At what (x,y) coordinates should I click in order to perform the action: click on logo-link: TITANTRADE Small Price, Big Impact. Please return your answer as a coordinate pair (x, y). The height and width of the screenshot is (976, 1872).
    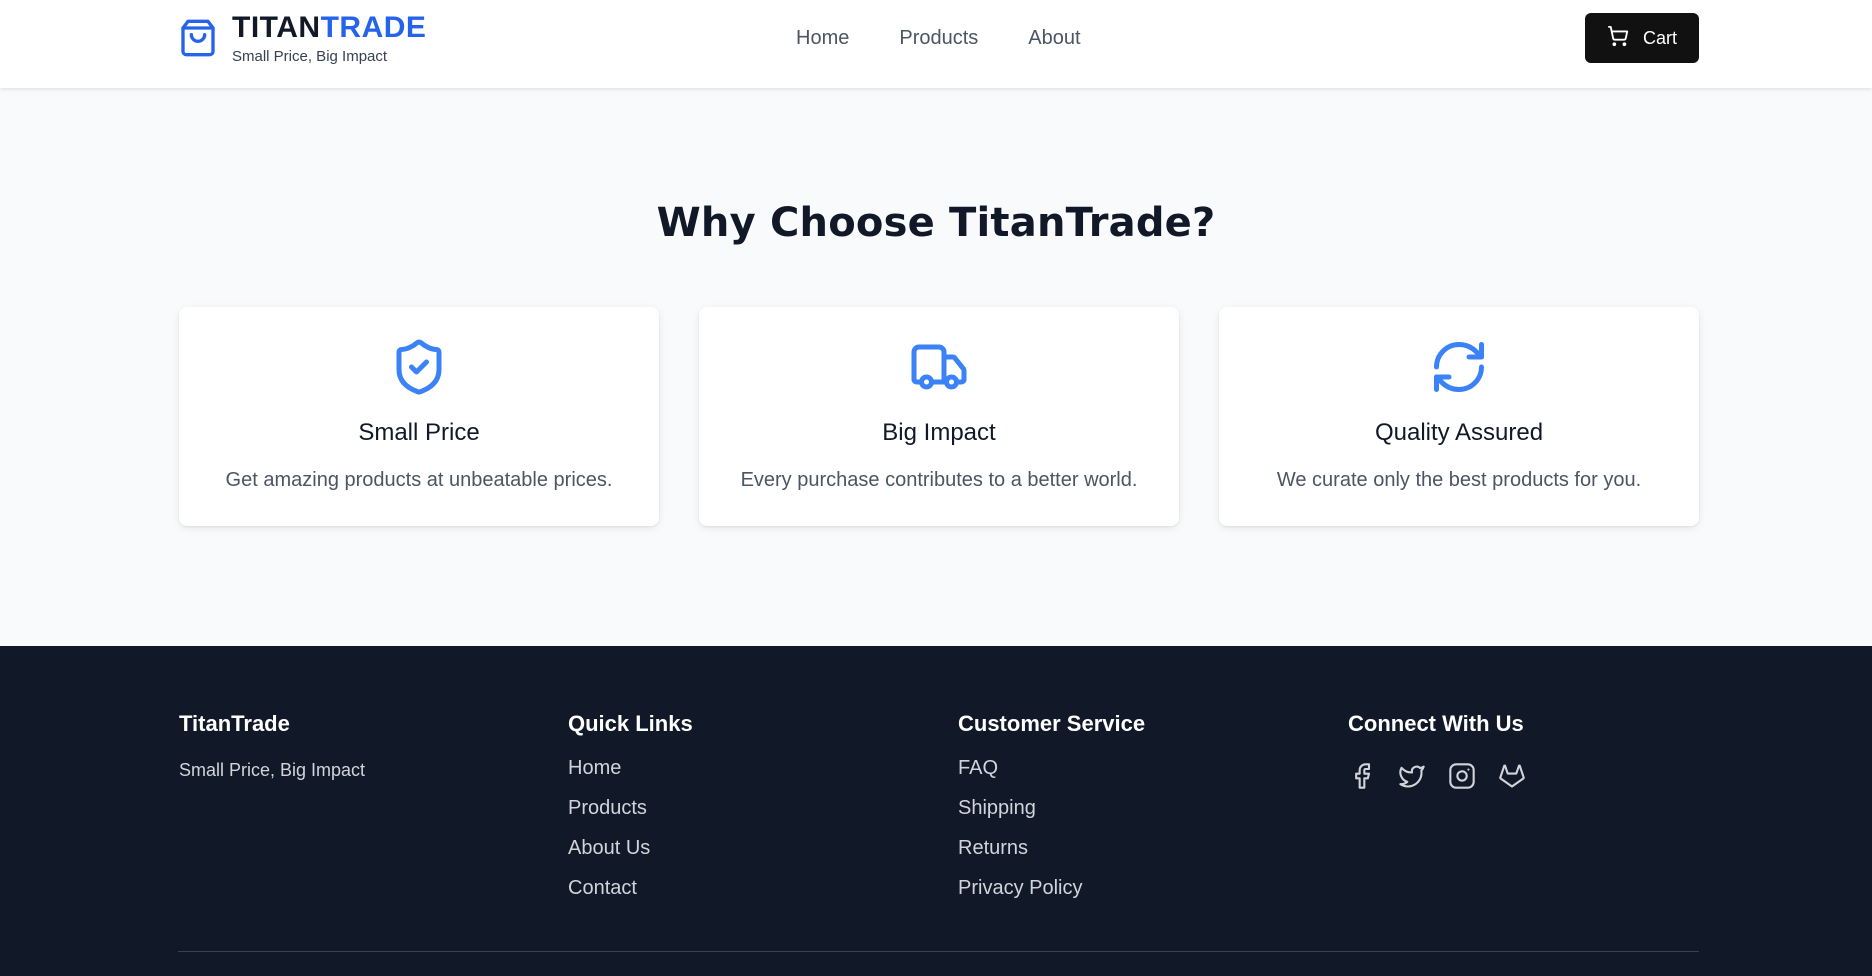
    Looking at the image, I should click on (302, 38).